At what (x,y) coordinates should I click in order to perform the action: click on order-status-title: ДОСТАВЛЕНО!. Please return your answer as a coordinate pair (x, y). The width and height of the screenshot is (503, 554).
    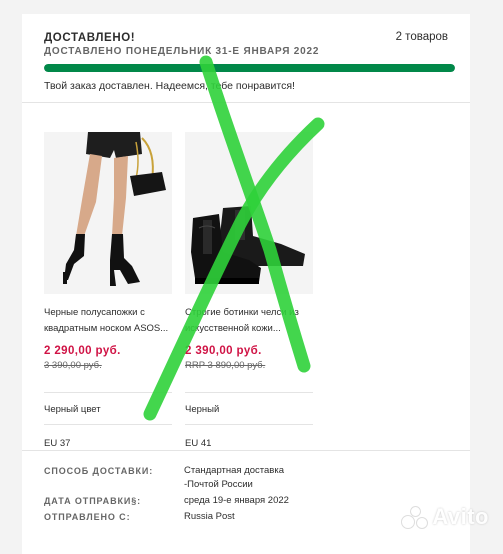
    Looking at the image, I should click on (90, 38).